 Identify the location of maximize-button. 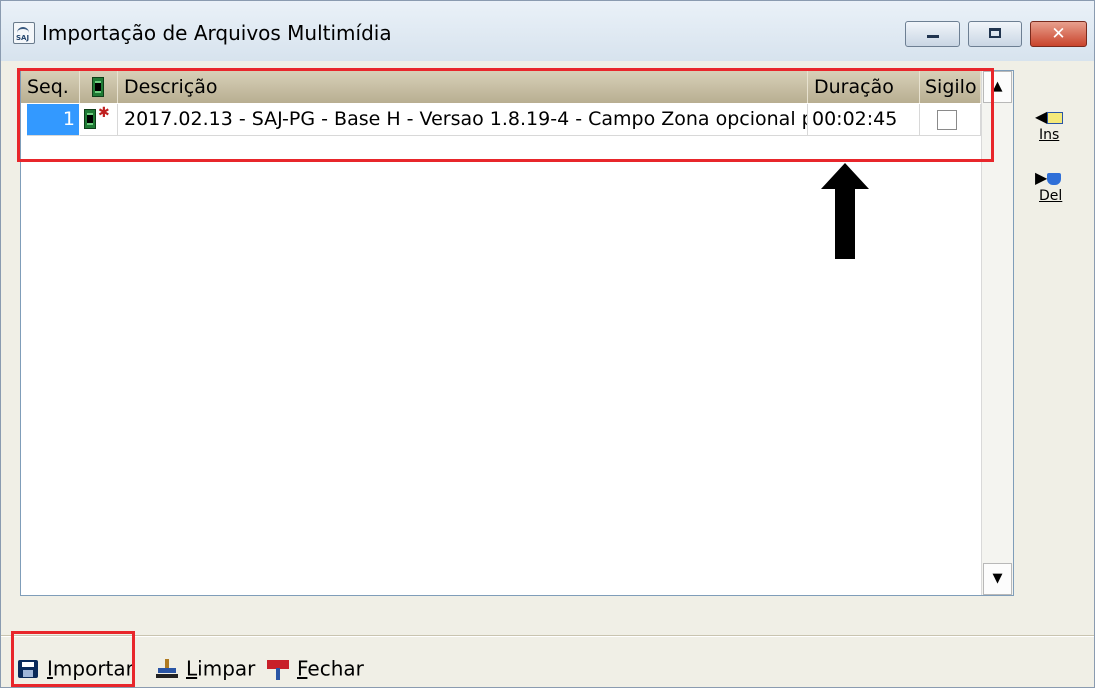
(995, 34).